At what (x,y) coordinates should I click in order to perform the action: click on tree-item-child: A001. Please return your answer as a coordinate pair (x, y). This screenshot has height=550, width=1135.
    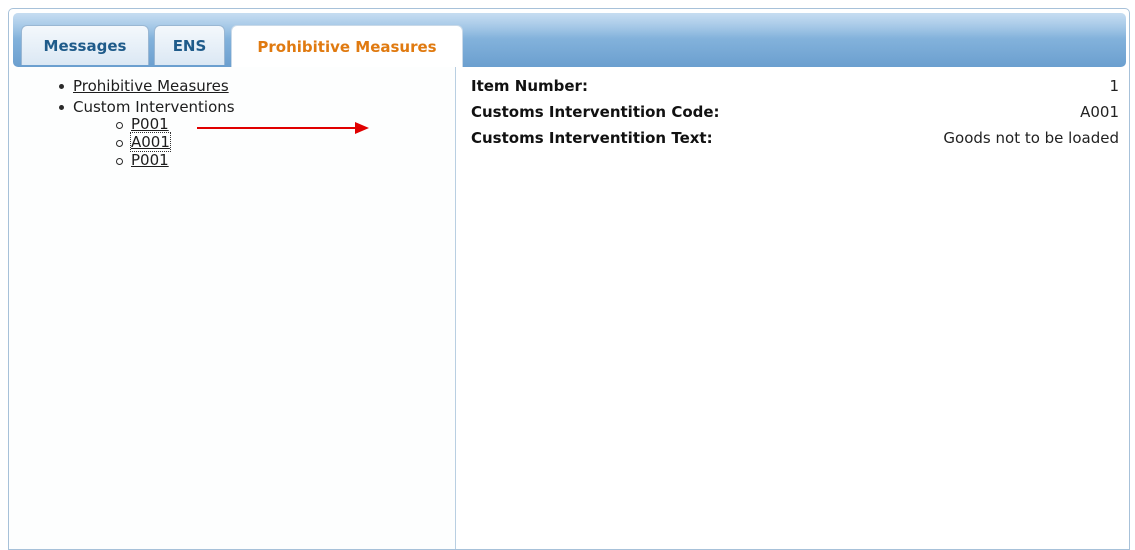
    Looking at the image, I should click on (150, 142).